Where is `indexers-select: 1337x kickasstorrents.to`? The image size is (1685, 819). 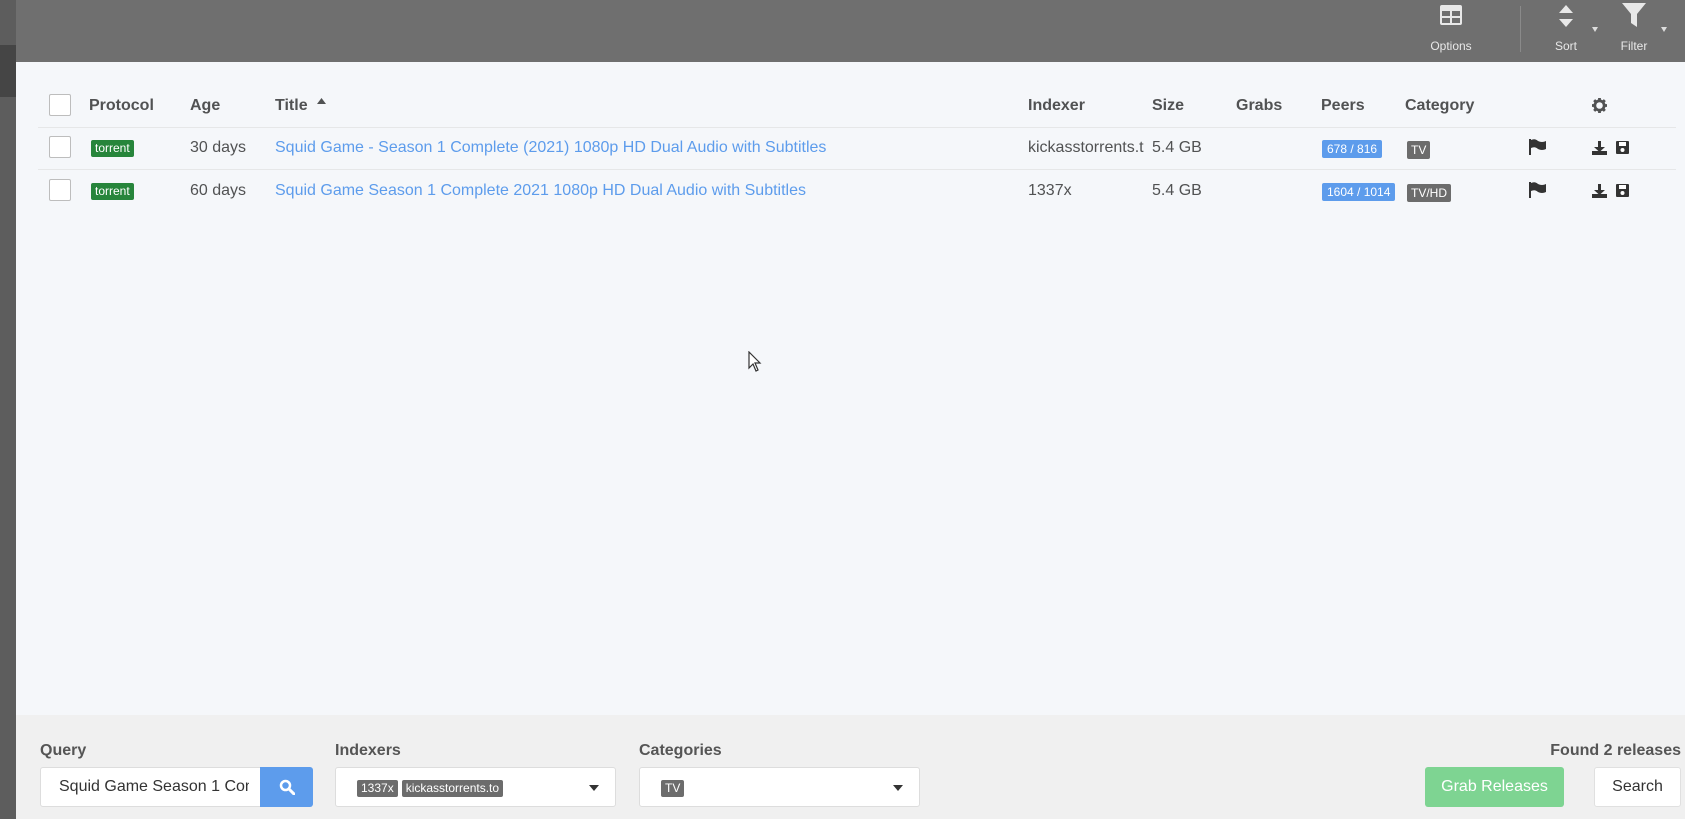
indexers-select: 1337x kickasstorrents.to is located at coordinates (475, 787).